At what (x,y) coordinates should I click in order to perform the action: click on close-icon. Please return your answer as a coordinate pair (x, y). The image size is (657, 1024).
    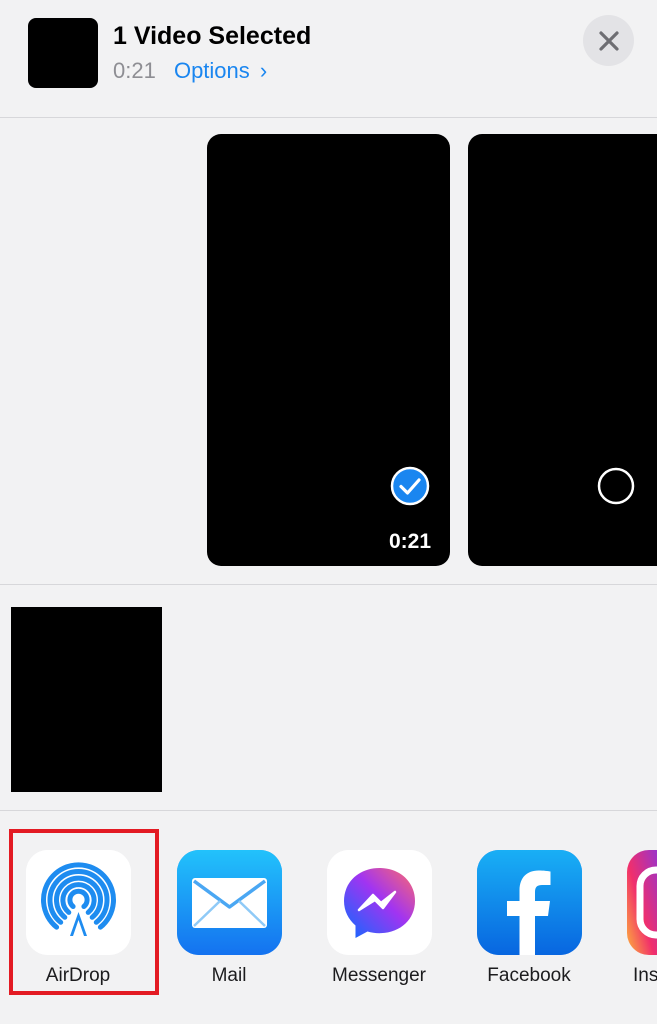
    Looking at the image, I should click on (608, 40).